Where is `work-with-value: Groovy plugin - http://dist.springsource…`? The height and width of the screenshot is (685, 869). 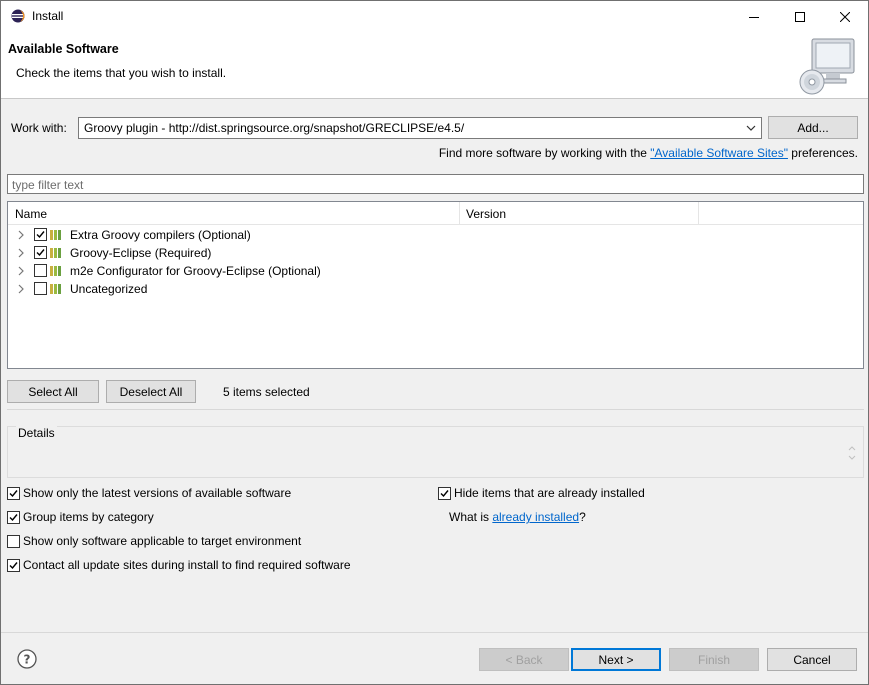 work-with-value: Groovy plugin - http://dist.springsource… is located at coordinates (274, 128).